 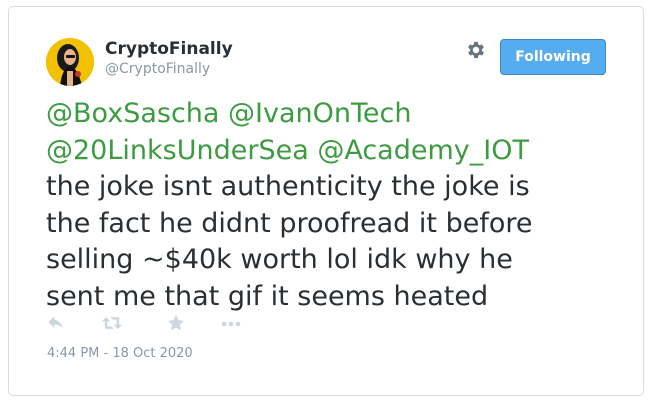 I want to click on tweet-body-line: the fact he didnt proofread it before, so click(x=289, y=223).